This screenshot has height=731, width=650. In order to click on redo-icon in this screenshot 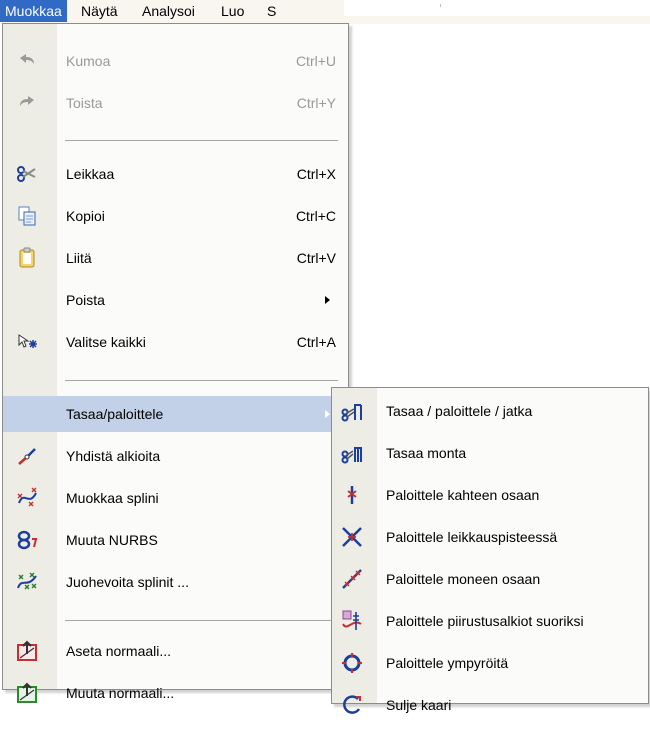, I will do `click(27, 103)`.